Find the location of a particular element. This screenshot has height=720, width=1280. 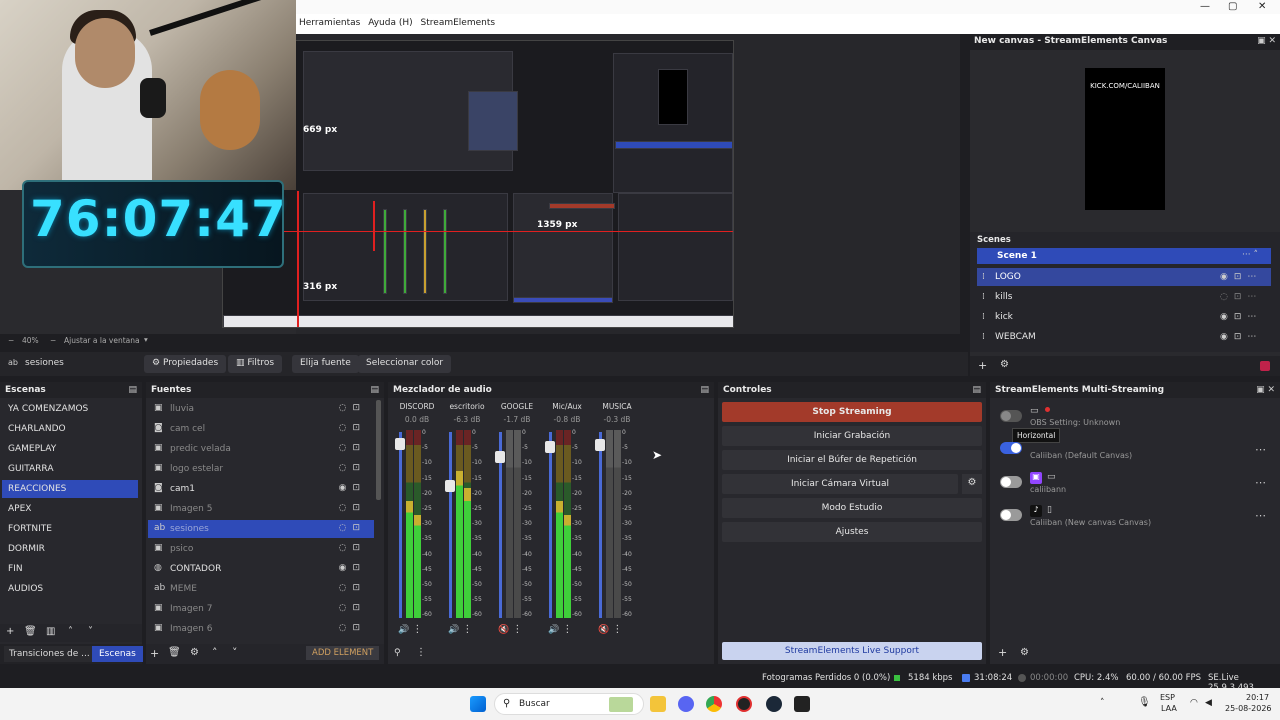

chrome-icon is located at coordinates (714, 704).